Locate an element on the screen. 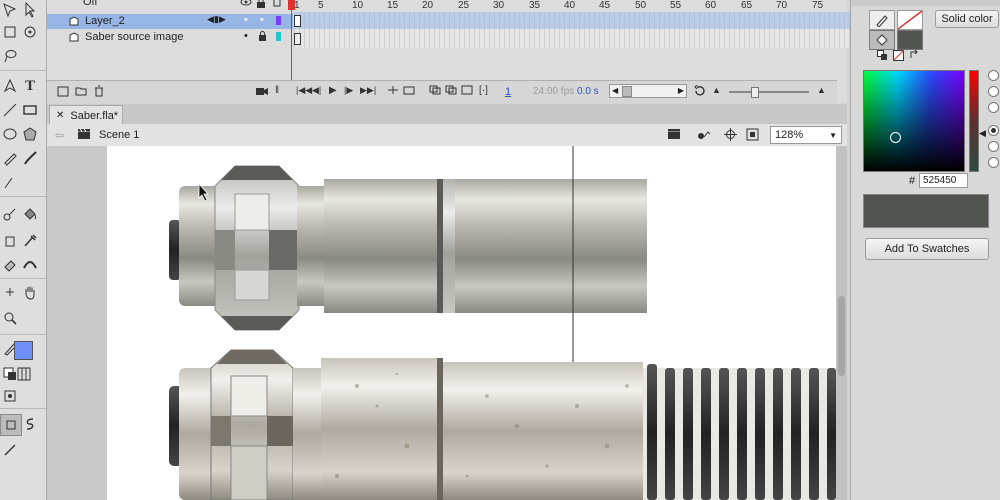 The image size is (1000, 500). undo-history-icon is located at coordinates (699, 91).